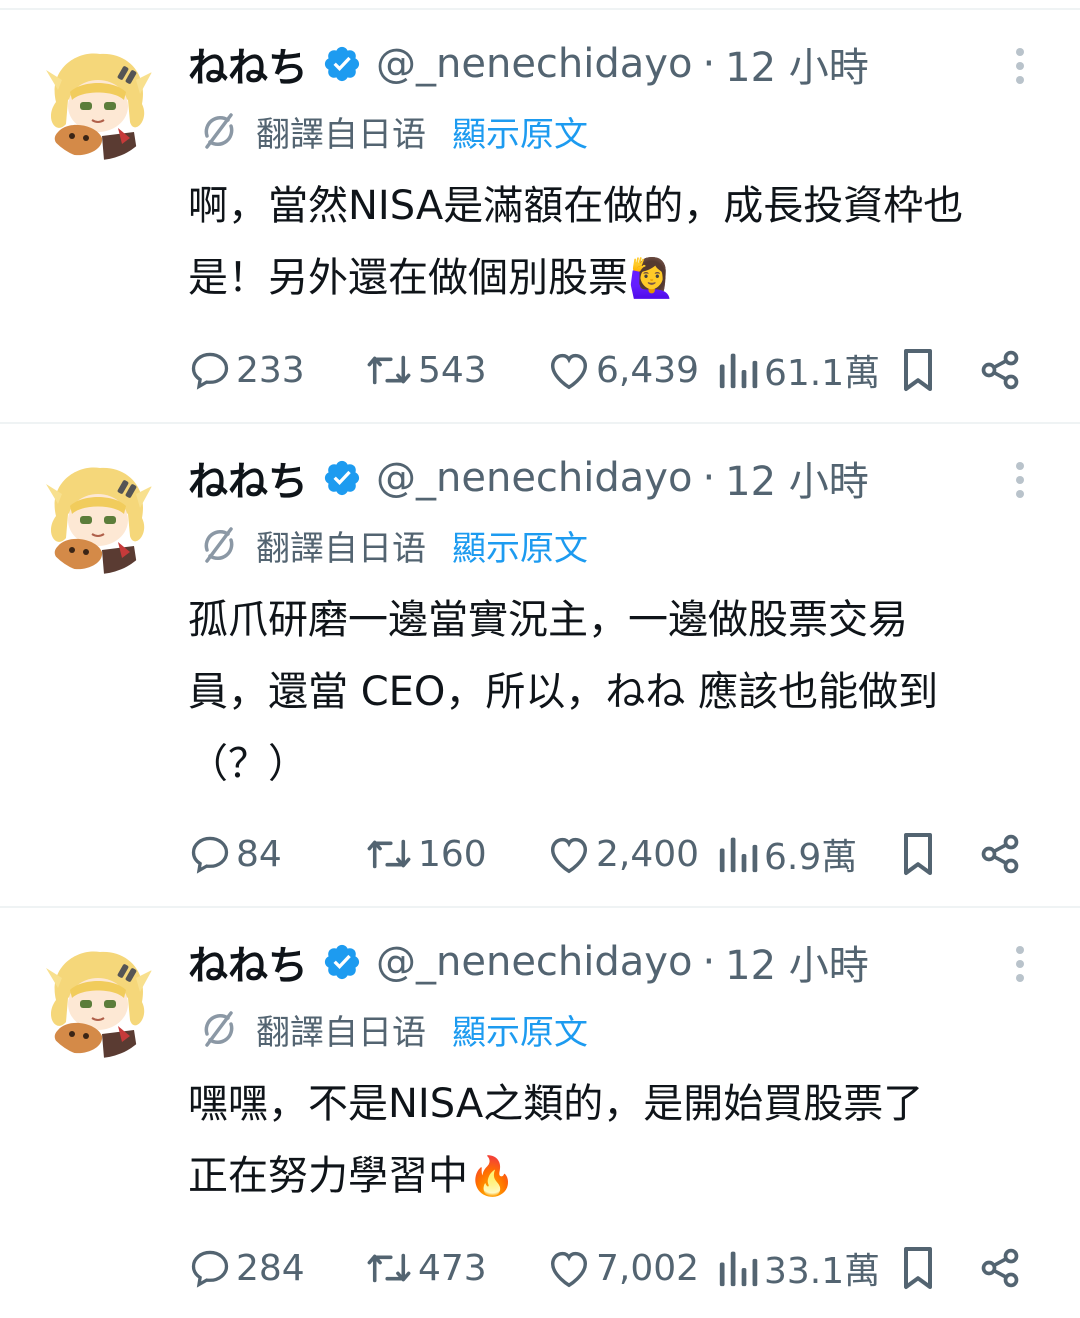 The width and height of the screenshot is (1080, 1318). What do you see at coordinates (452, 854) in the screenshot?
I see `retweet-count: 160` at bounding box center [452, 854].